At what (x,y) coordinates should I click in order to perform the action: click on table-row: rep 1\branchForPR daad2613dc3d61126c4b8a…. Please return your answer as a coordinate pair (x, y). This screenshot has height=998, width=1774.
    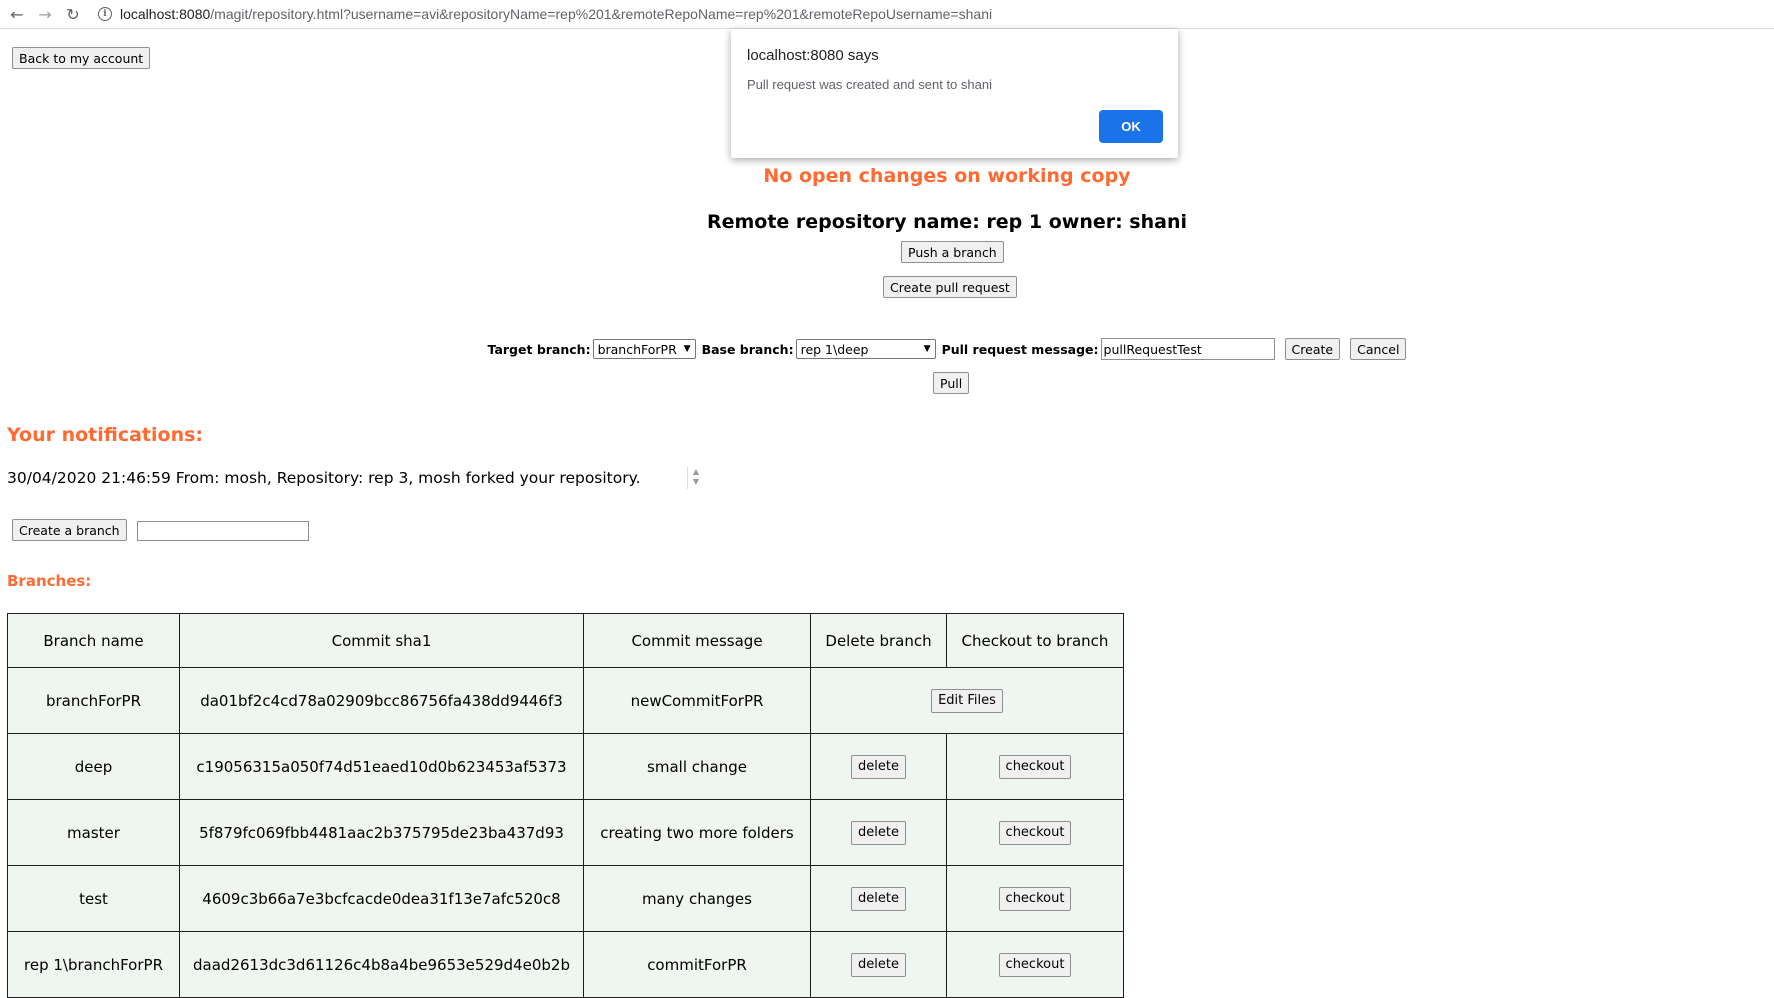
    Looking at the image, I should click on (565, 964).